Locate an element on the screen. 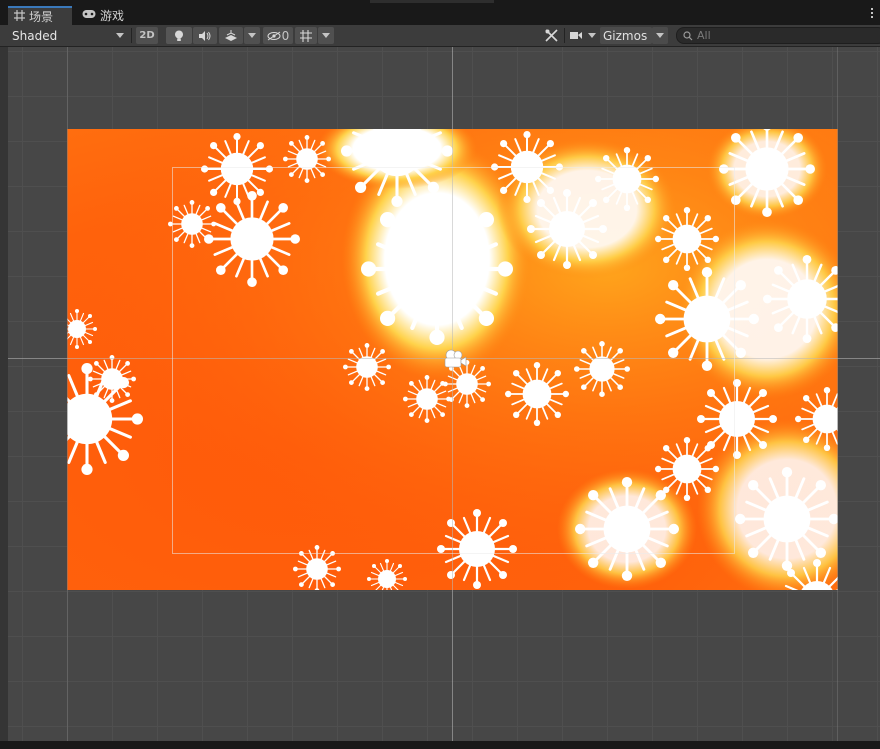 Image resolution: width=880 pixels, height=749 pixels. toggle-2d-button: 2D is located at coordinates (147, 35).